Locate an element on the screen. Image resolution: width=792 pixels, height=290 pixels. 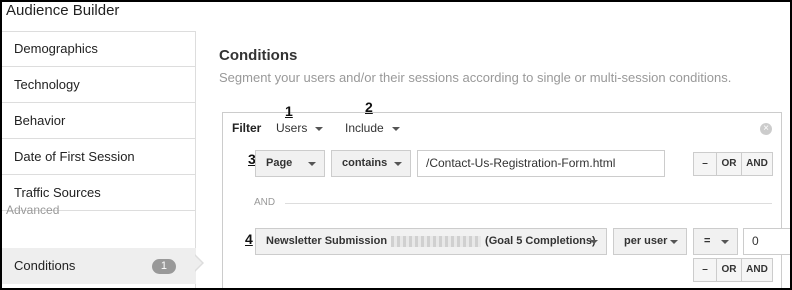
mode-dropdown: Include is located at coordinates (372, 128).